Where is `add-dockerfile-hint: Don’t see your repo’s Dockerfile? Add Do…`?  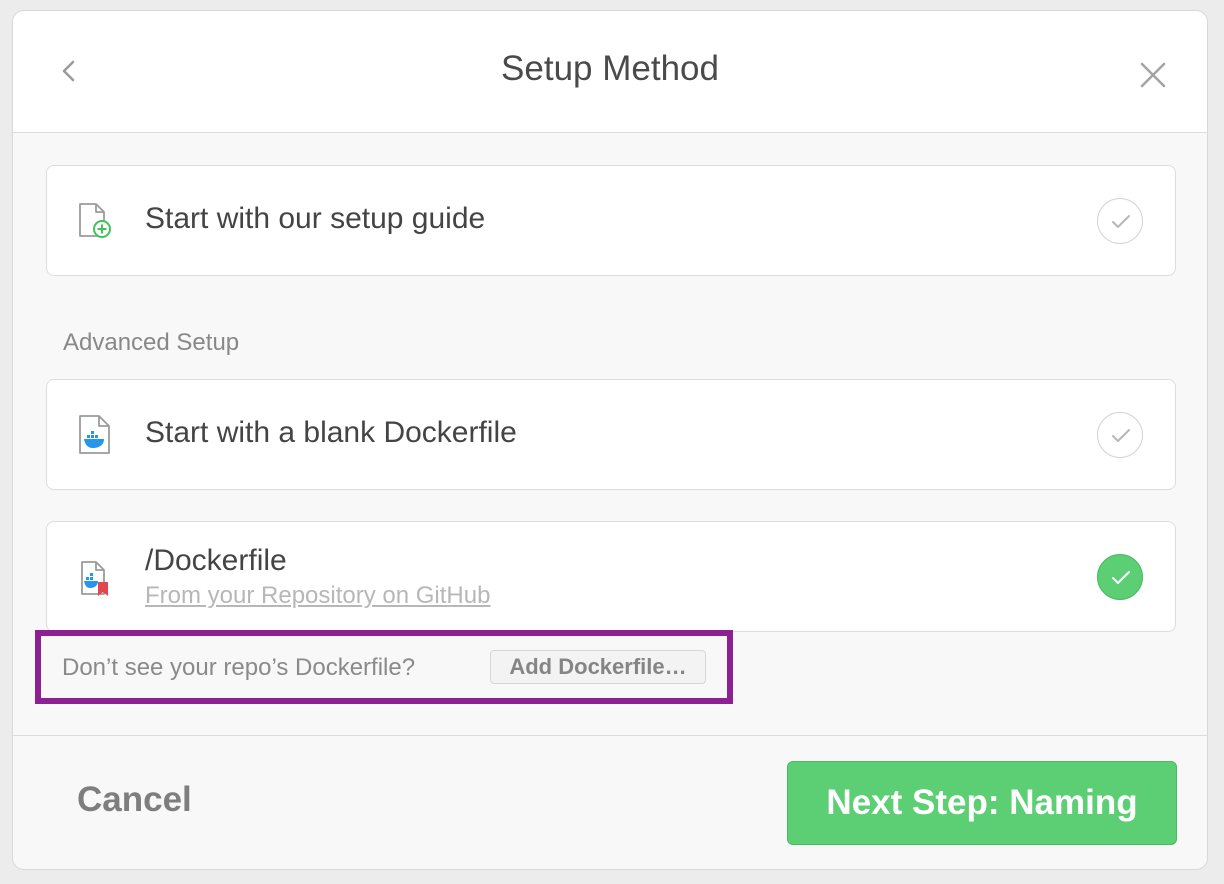 add-dockerfile-hint: Don’t see your repo’s Dockerfile? Add Do… is located at coordinates (384, 667).